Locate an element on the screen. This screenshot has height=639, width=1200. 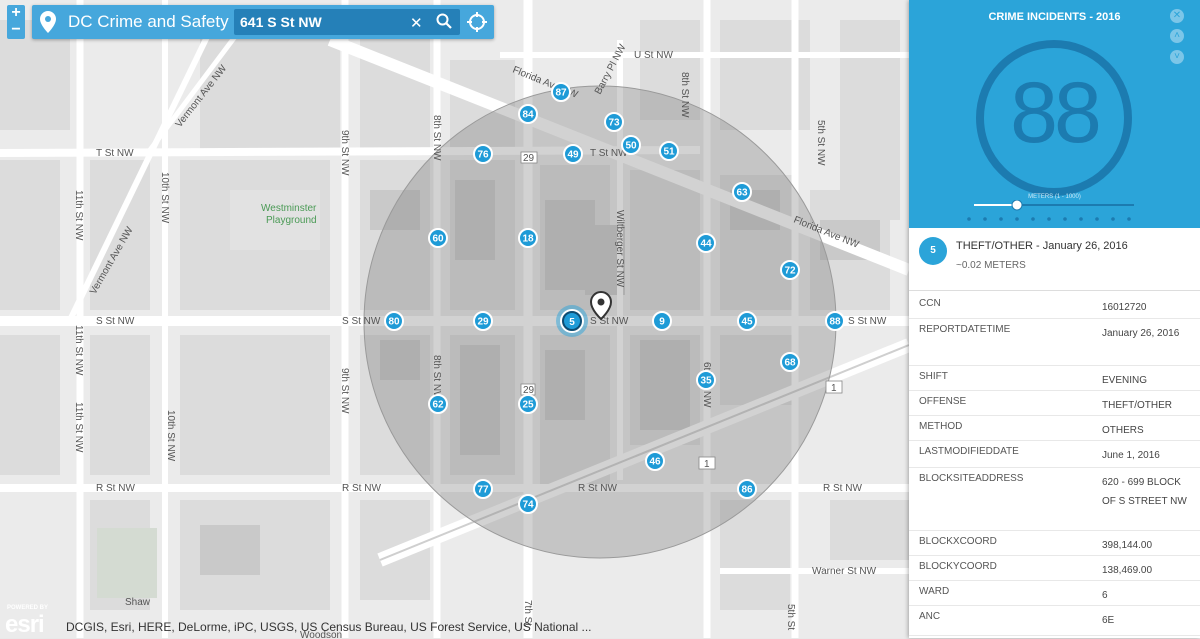
incident-marker: 49 is located at coordinates (573, 154).